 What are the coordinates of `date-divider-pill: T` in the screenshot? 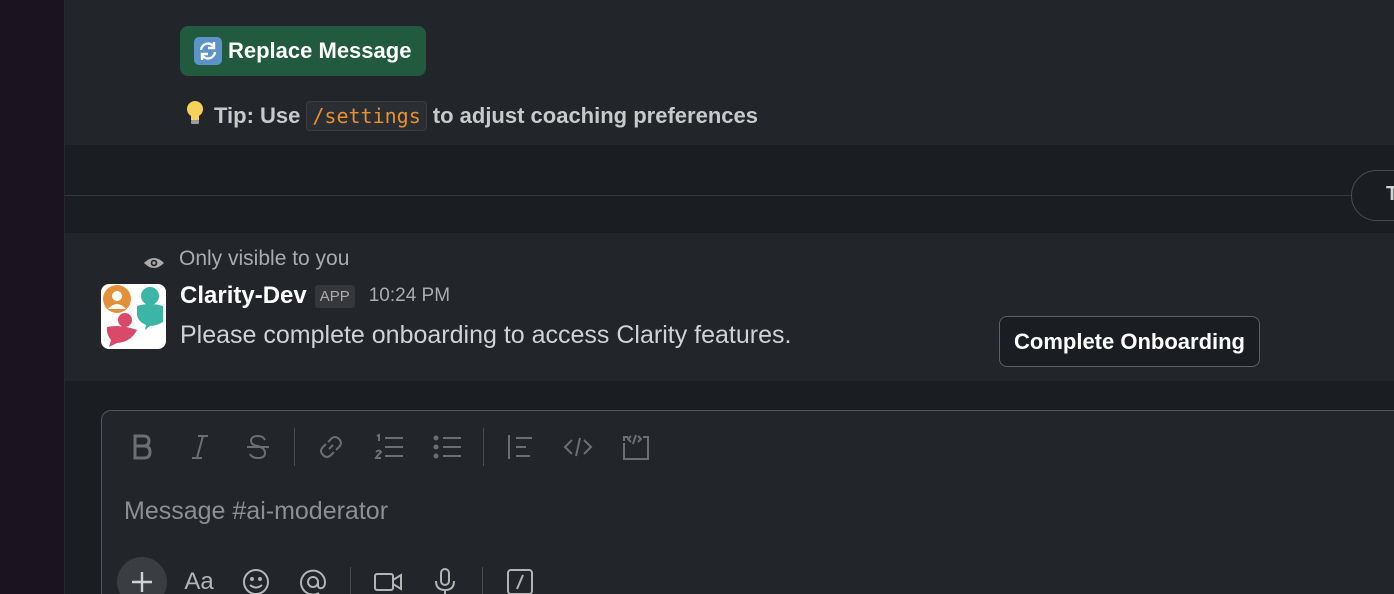 It's located at (1372, 195).